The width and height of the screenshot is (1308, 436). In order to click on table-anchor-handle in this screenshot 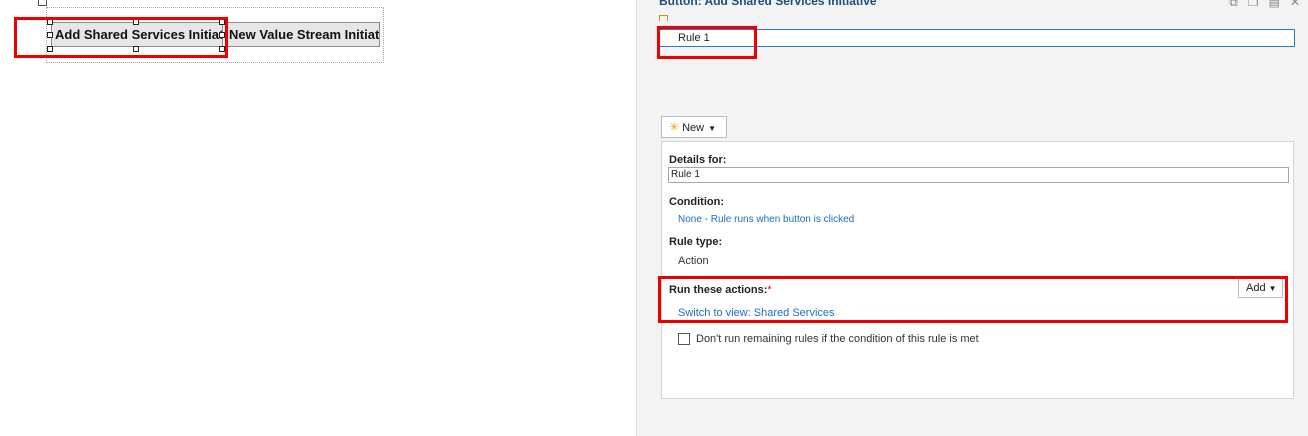, I will do `click(42, 3)`.